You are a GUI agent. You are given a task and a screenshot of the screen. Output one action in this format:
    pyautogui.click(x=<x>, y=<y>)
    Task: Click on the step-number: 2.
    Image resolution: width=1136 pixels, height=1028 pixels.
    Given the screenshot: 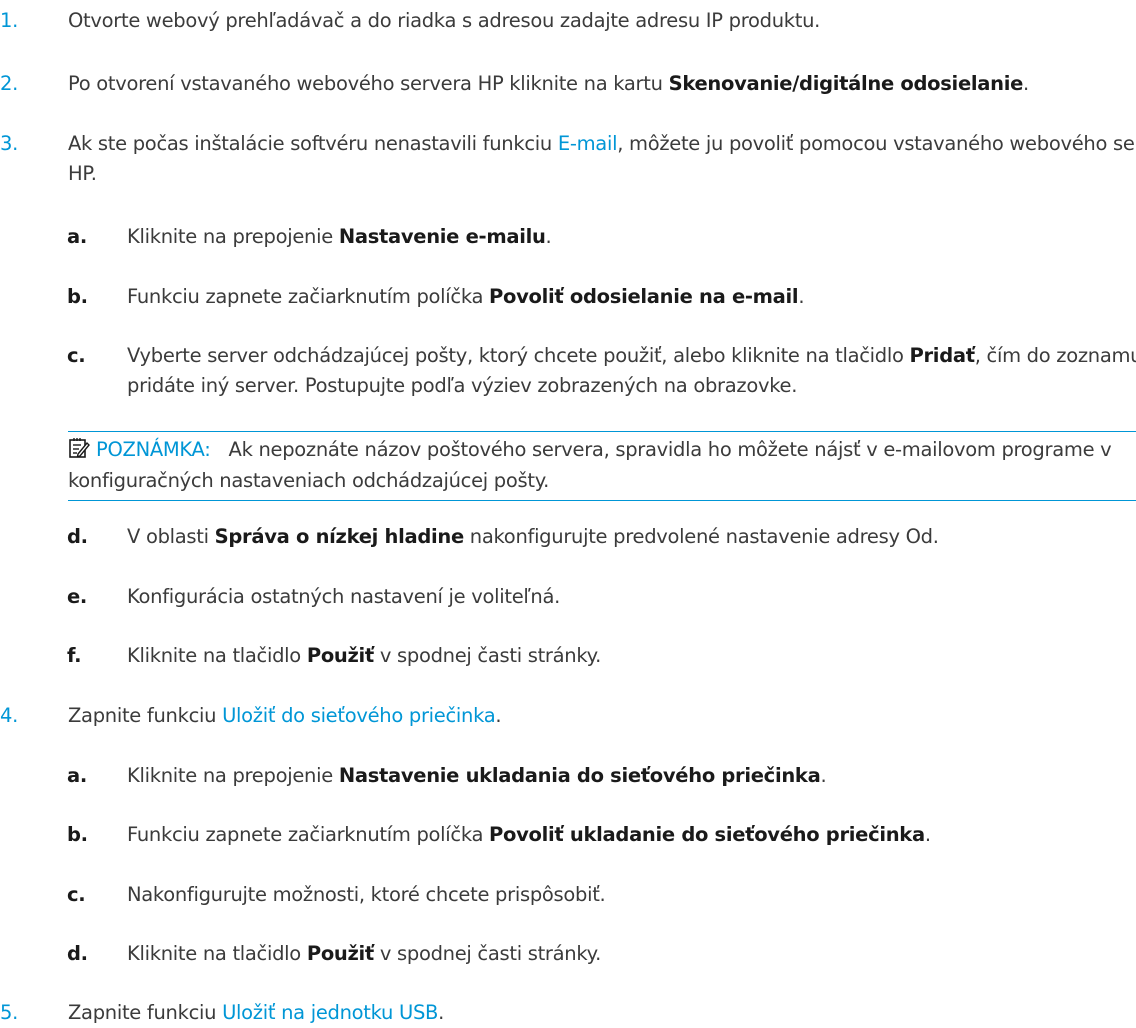 What is the action you would take?
    pyautogui.click(x=9, y=83)
    